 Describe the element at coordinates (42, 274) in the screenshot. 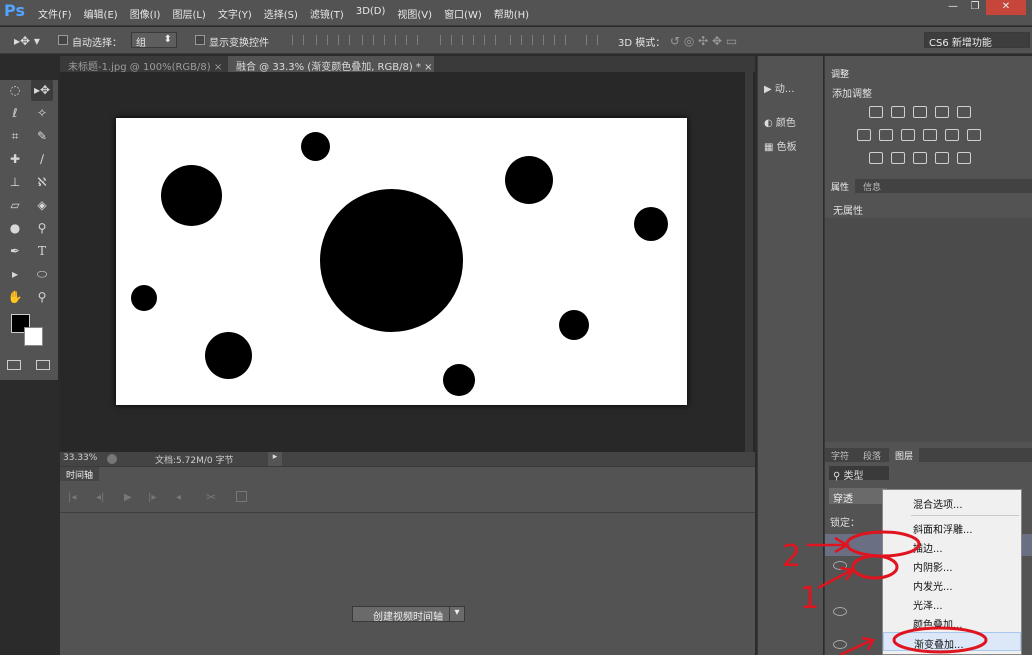

I see `ellipse-tool-icon: ⬭` at that location.